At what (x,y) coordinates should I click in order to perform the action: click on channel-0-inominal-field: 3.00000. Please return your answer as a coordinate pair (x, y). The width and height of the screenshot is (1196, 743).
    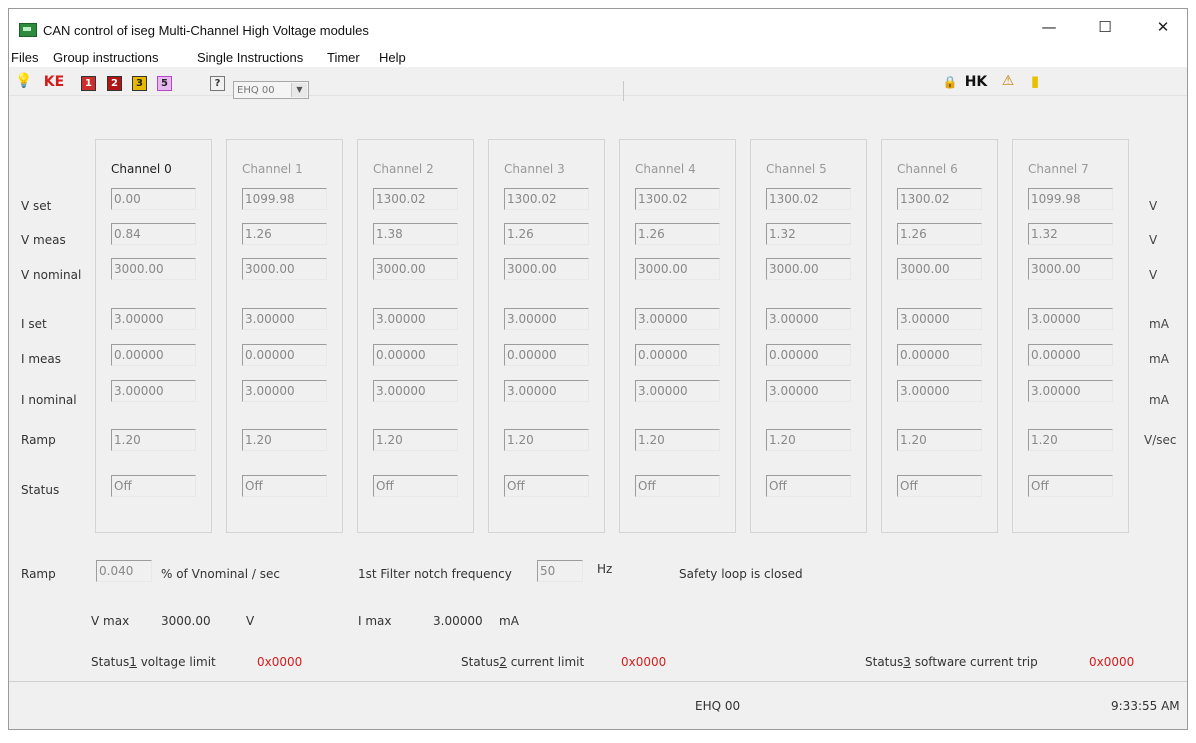
    Looking at the image, I should click on (153, 391).